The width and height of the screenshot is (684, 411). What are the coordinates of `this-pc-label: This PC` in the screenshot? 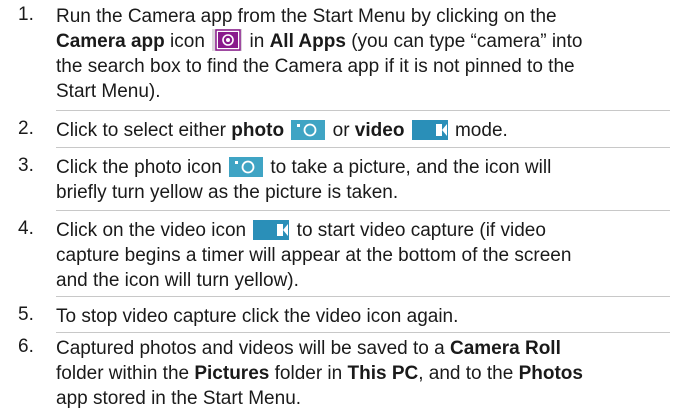 It's located at (383, 373).